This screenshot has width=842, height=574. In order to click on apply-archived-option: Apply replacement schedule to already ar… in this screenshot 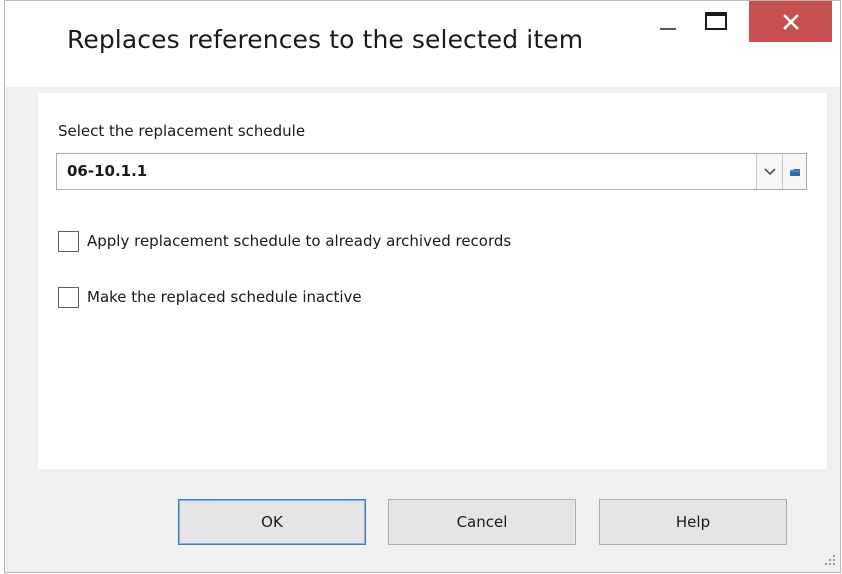, I will do `click(284, 241)`.